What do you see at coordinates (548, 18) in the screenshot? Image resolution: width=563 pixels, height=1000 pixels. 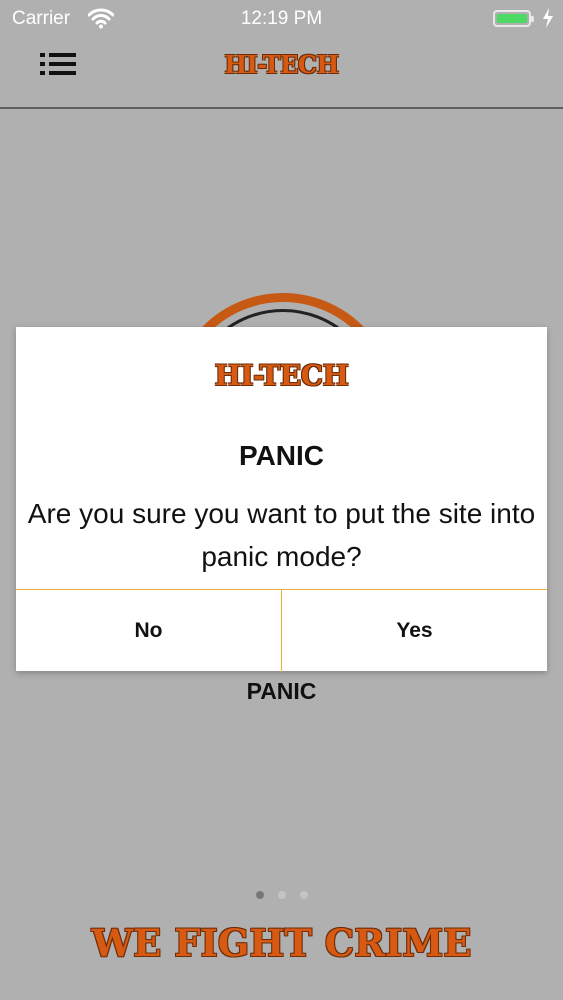 I see `charging-bolt-icon` at bounding box center [548, 18].